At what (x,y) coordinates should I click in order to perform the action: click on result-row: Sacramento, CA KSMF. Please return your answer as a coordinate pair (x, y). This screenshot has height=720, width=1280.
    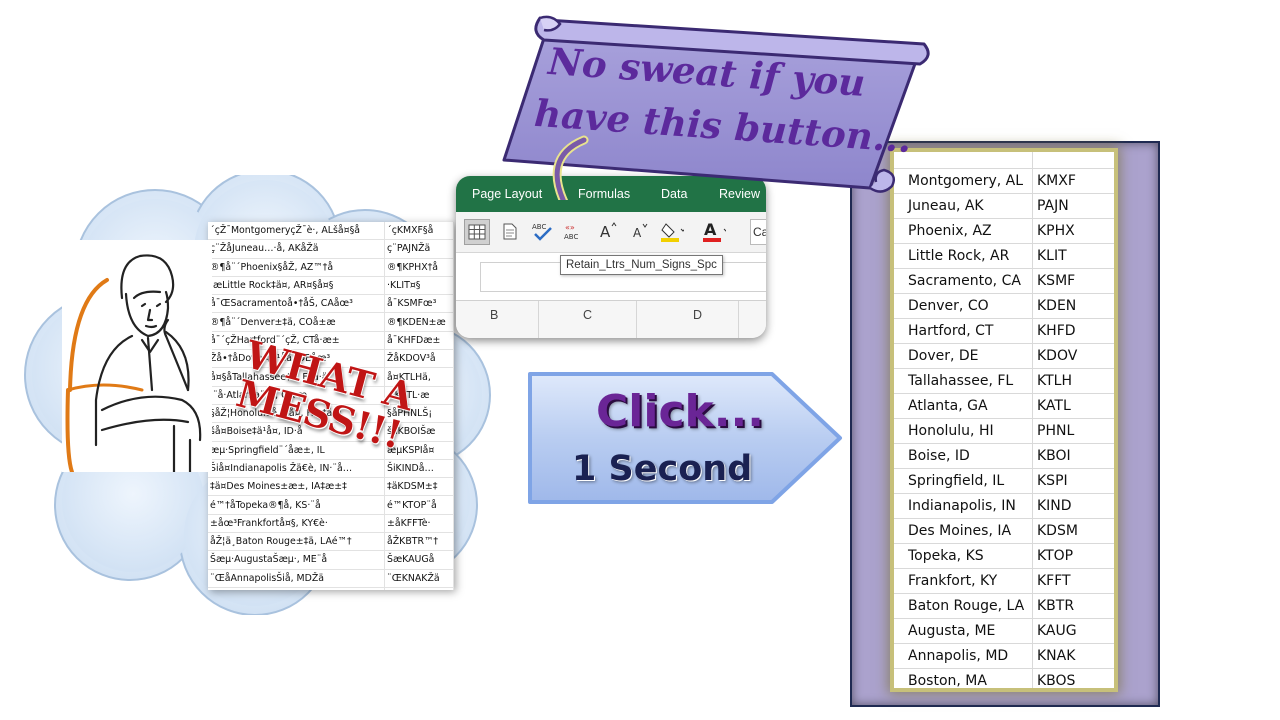
    Looking at the image, I should click on (1004, 281).